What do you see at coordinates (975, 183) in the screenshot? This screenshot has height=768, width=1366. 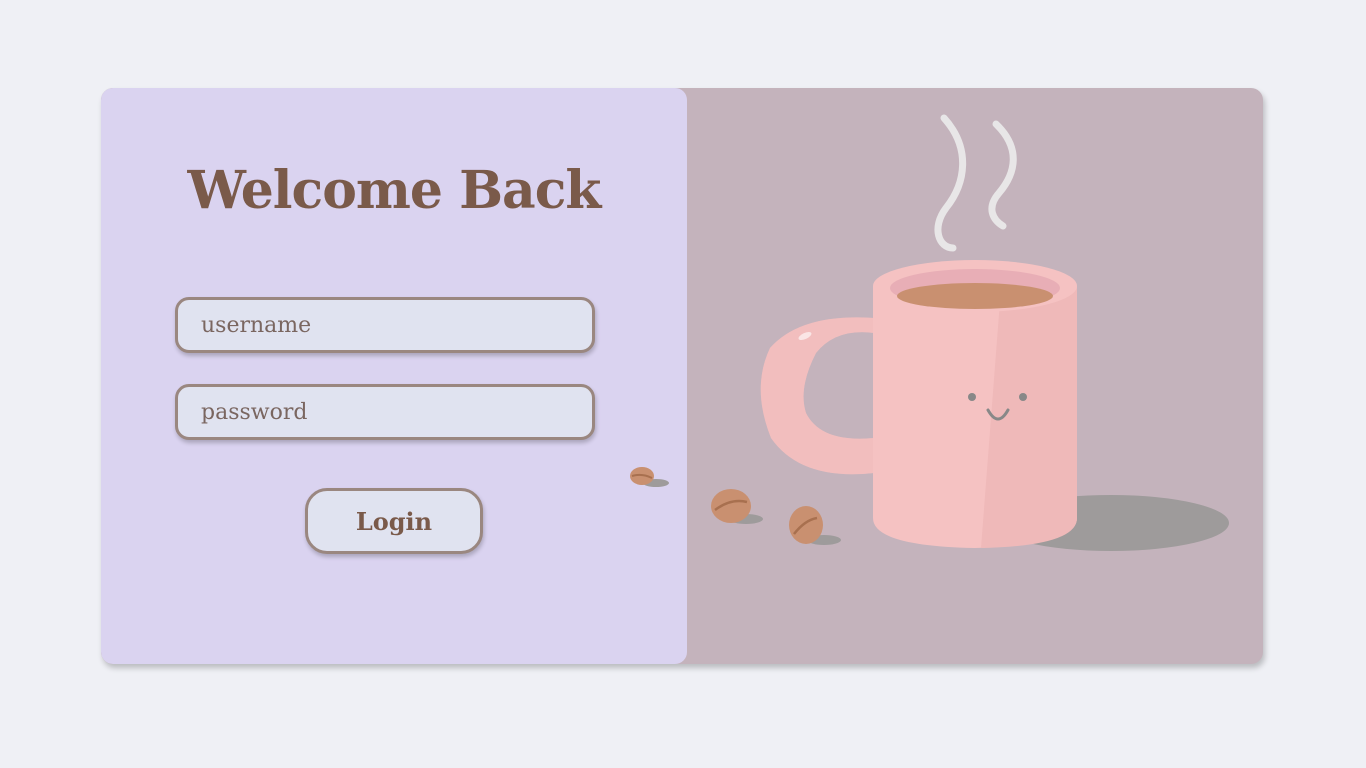 I see `steam-icon` at bounding box center [975, 183].